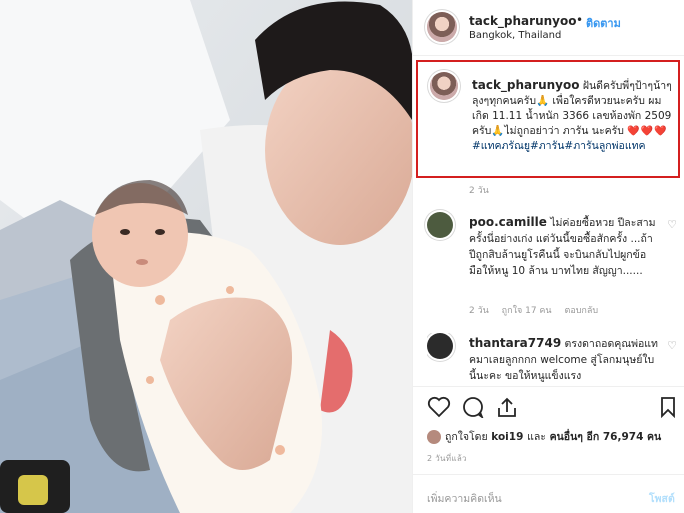 Image resolution: width=684 pixels, height=513 pixels. What do you see at coordinates (507, 407) in the screenshot?
I see `share-icon` at bounding box center [507, 407].